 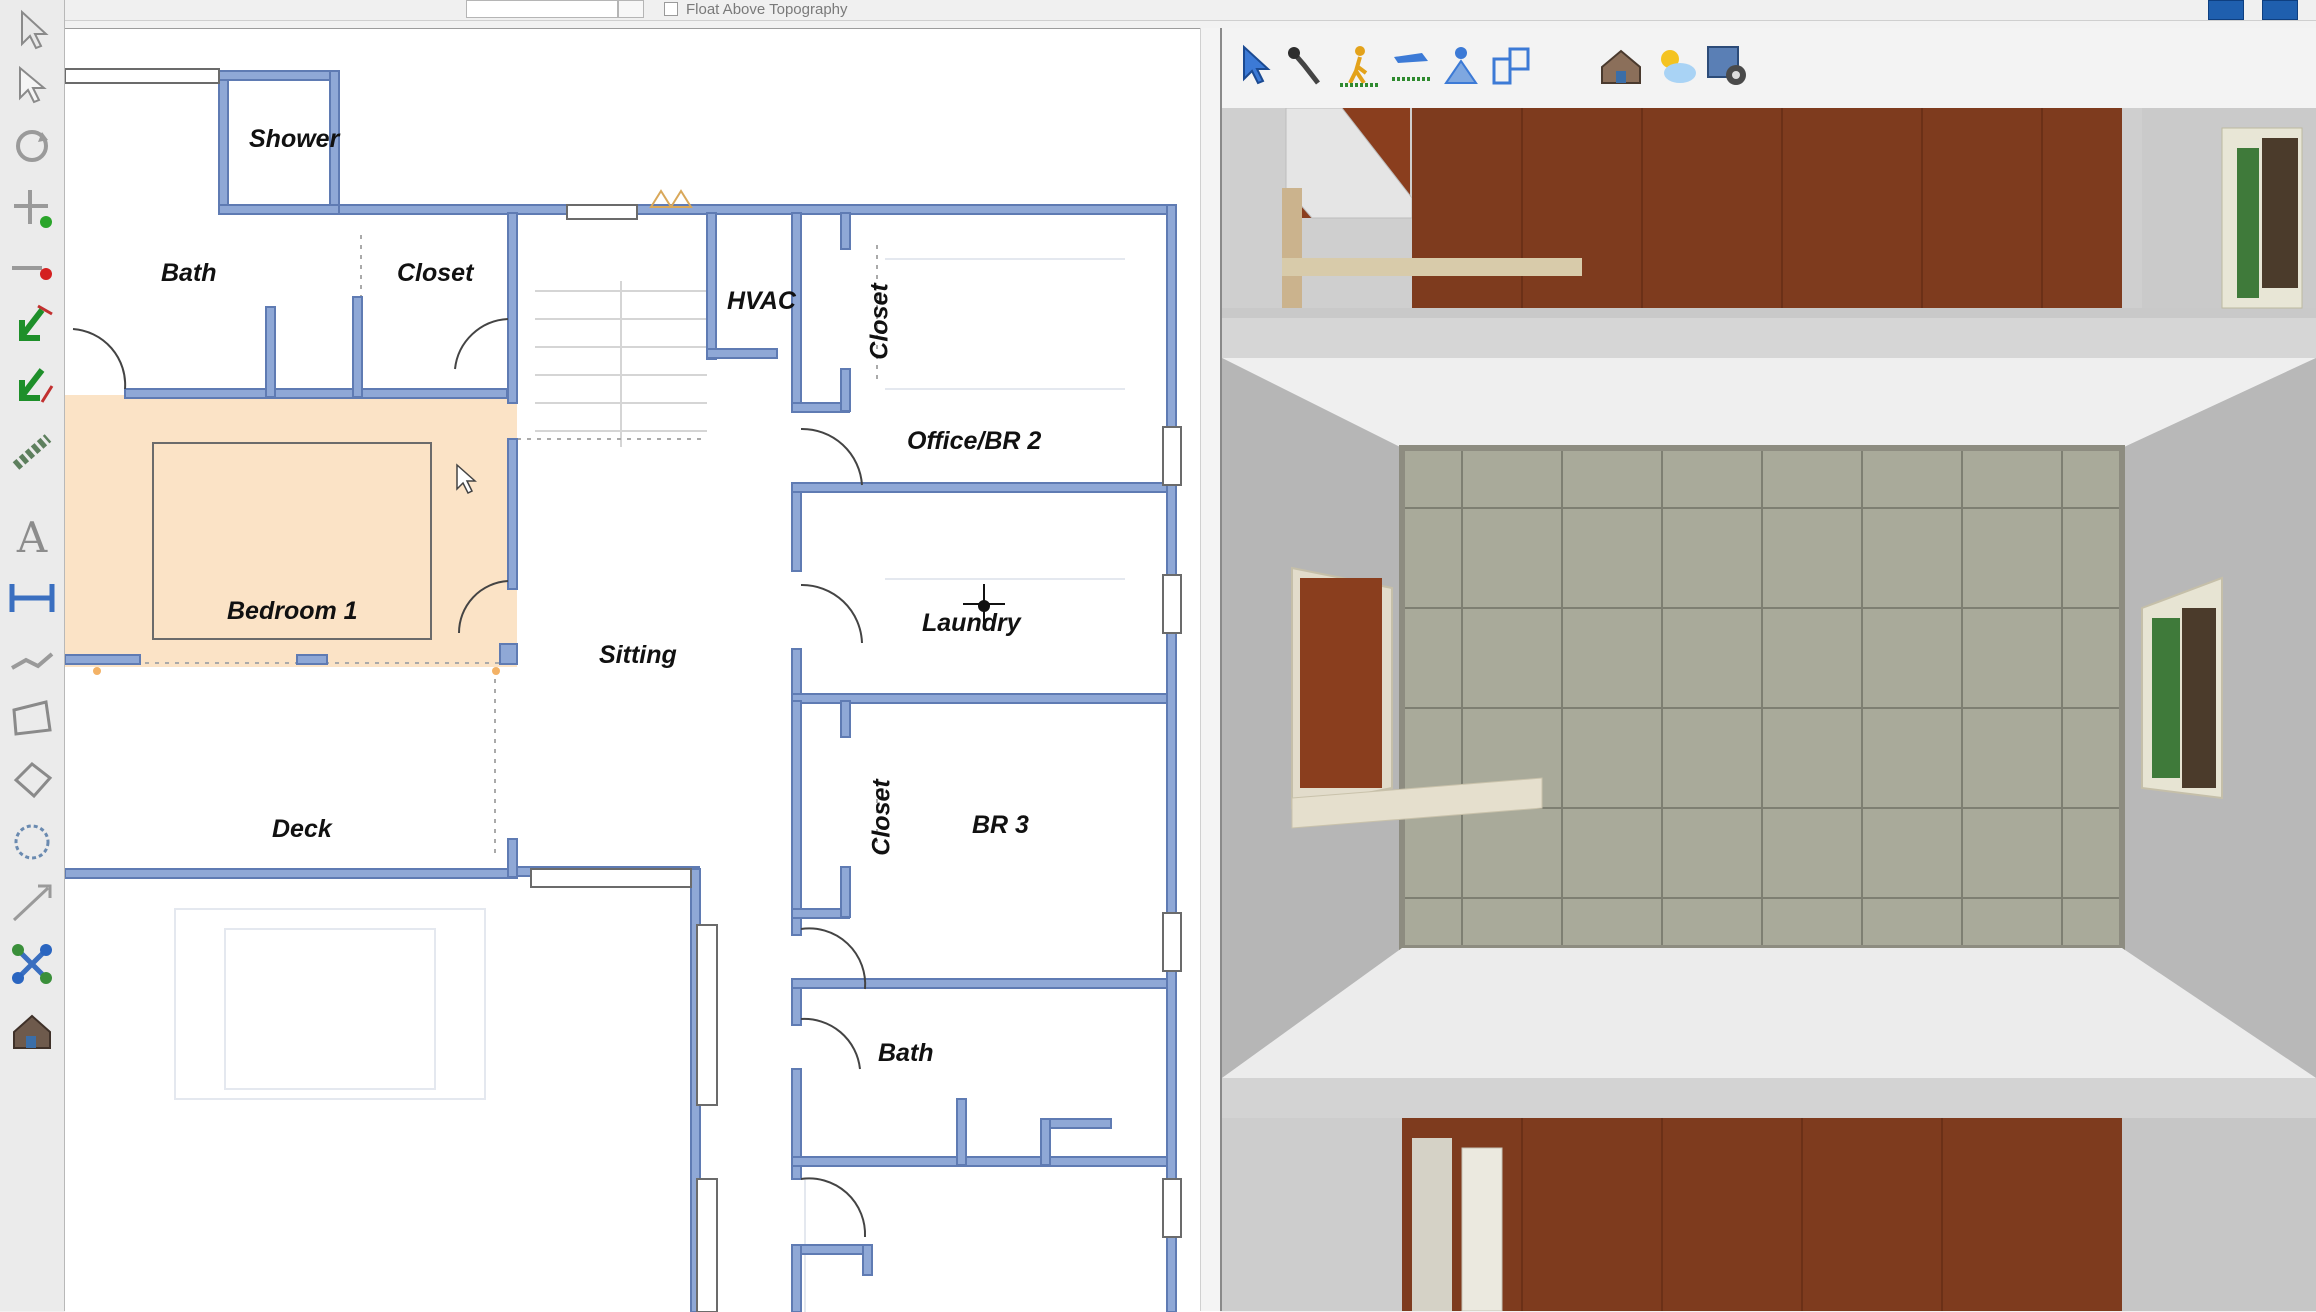 I want to click on line-icon, so click(x=32, y=660).